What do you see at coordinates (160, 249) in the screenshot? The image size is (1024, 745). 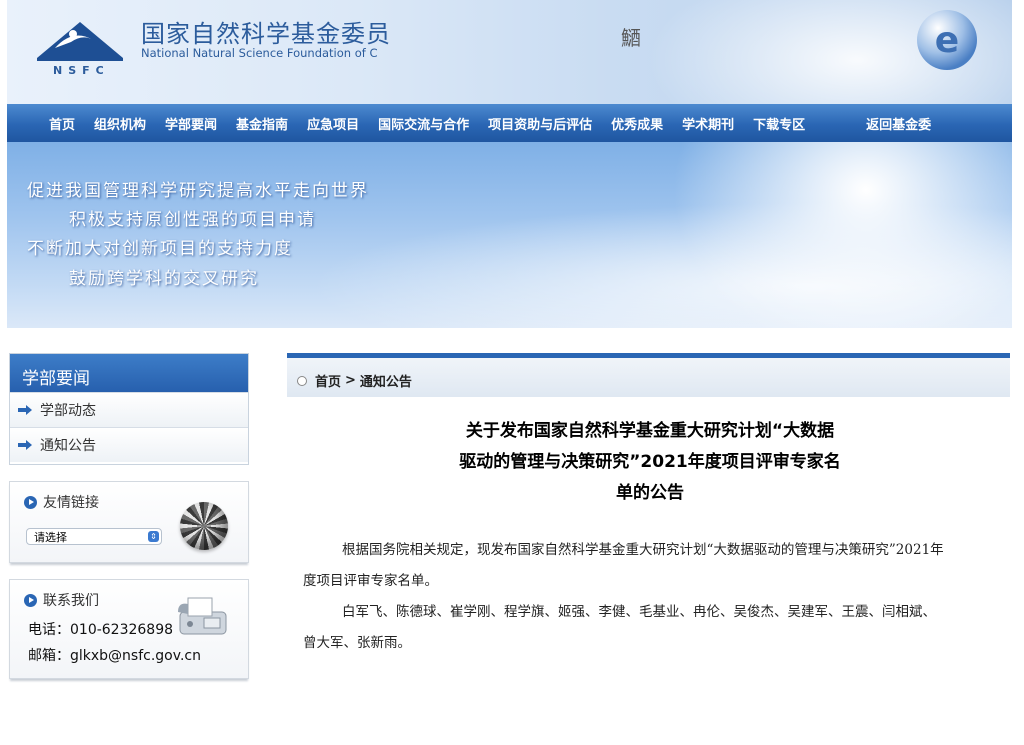 I see `banner-slogan-3: 不断加大对创新项目的支持力度` at bounding box center [160, 249].